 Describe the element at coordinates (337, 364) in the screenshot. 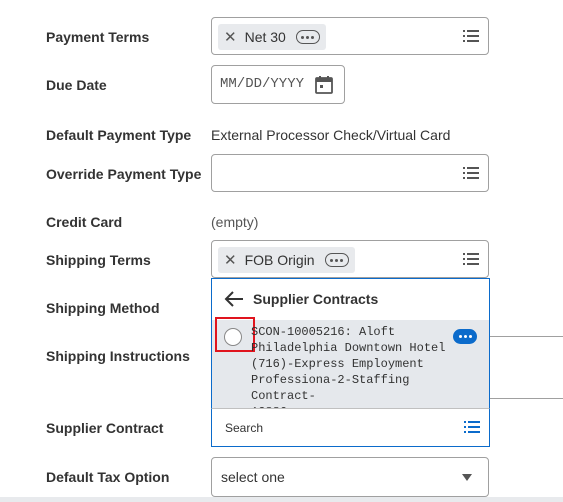

I see `option-line: (716)-Express Employment` at that location.